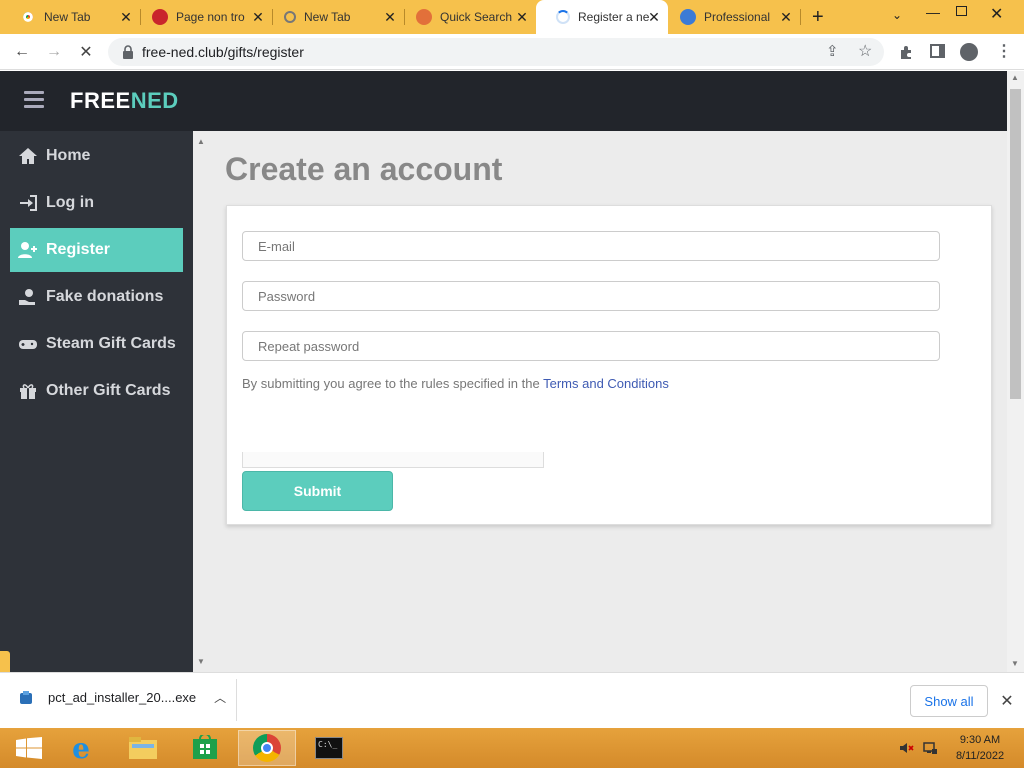 This screenshot has width=1024, height=768. What do you see at coordinates (96, 203) in the screenshot?
I see `sidebar-item-login: Log in` at bounding box center [96, 203].